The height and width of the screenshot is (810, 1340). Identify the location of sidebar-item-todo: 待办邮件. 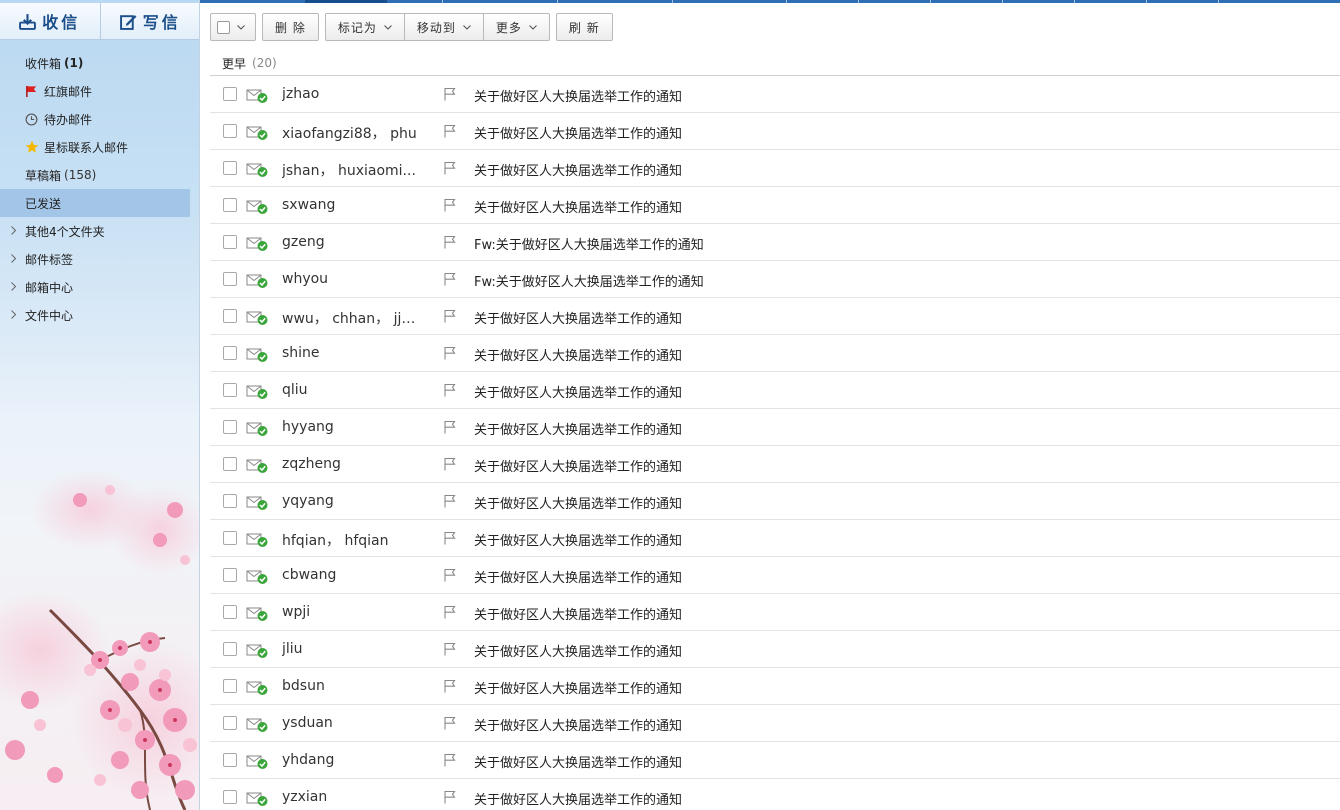
(99, 119).